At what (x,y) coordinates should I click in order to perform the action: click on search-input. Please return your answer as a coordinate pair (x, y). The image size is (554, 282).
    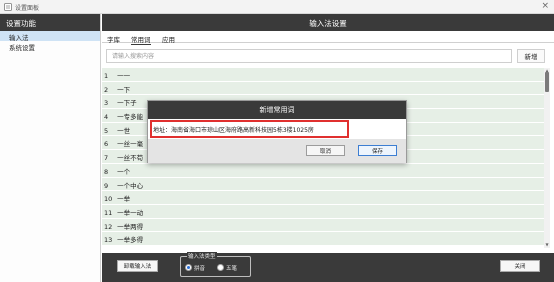
    Looking at the image, I should click on (309, 56).